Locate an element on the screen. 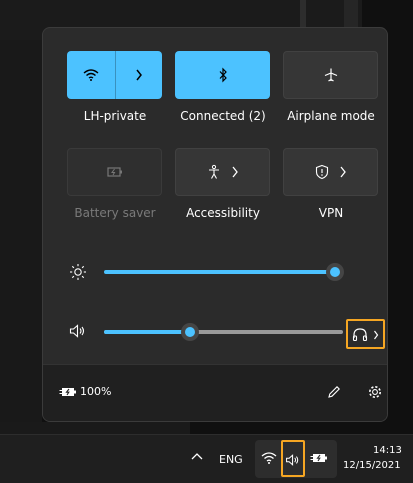  language-indicator: ENG is located at coordinates (231, 459).